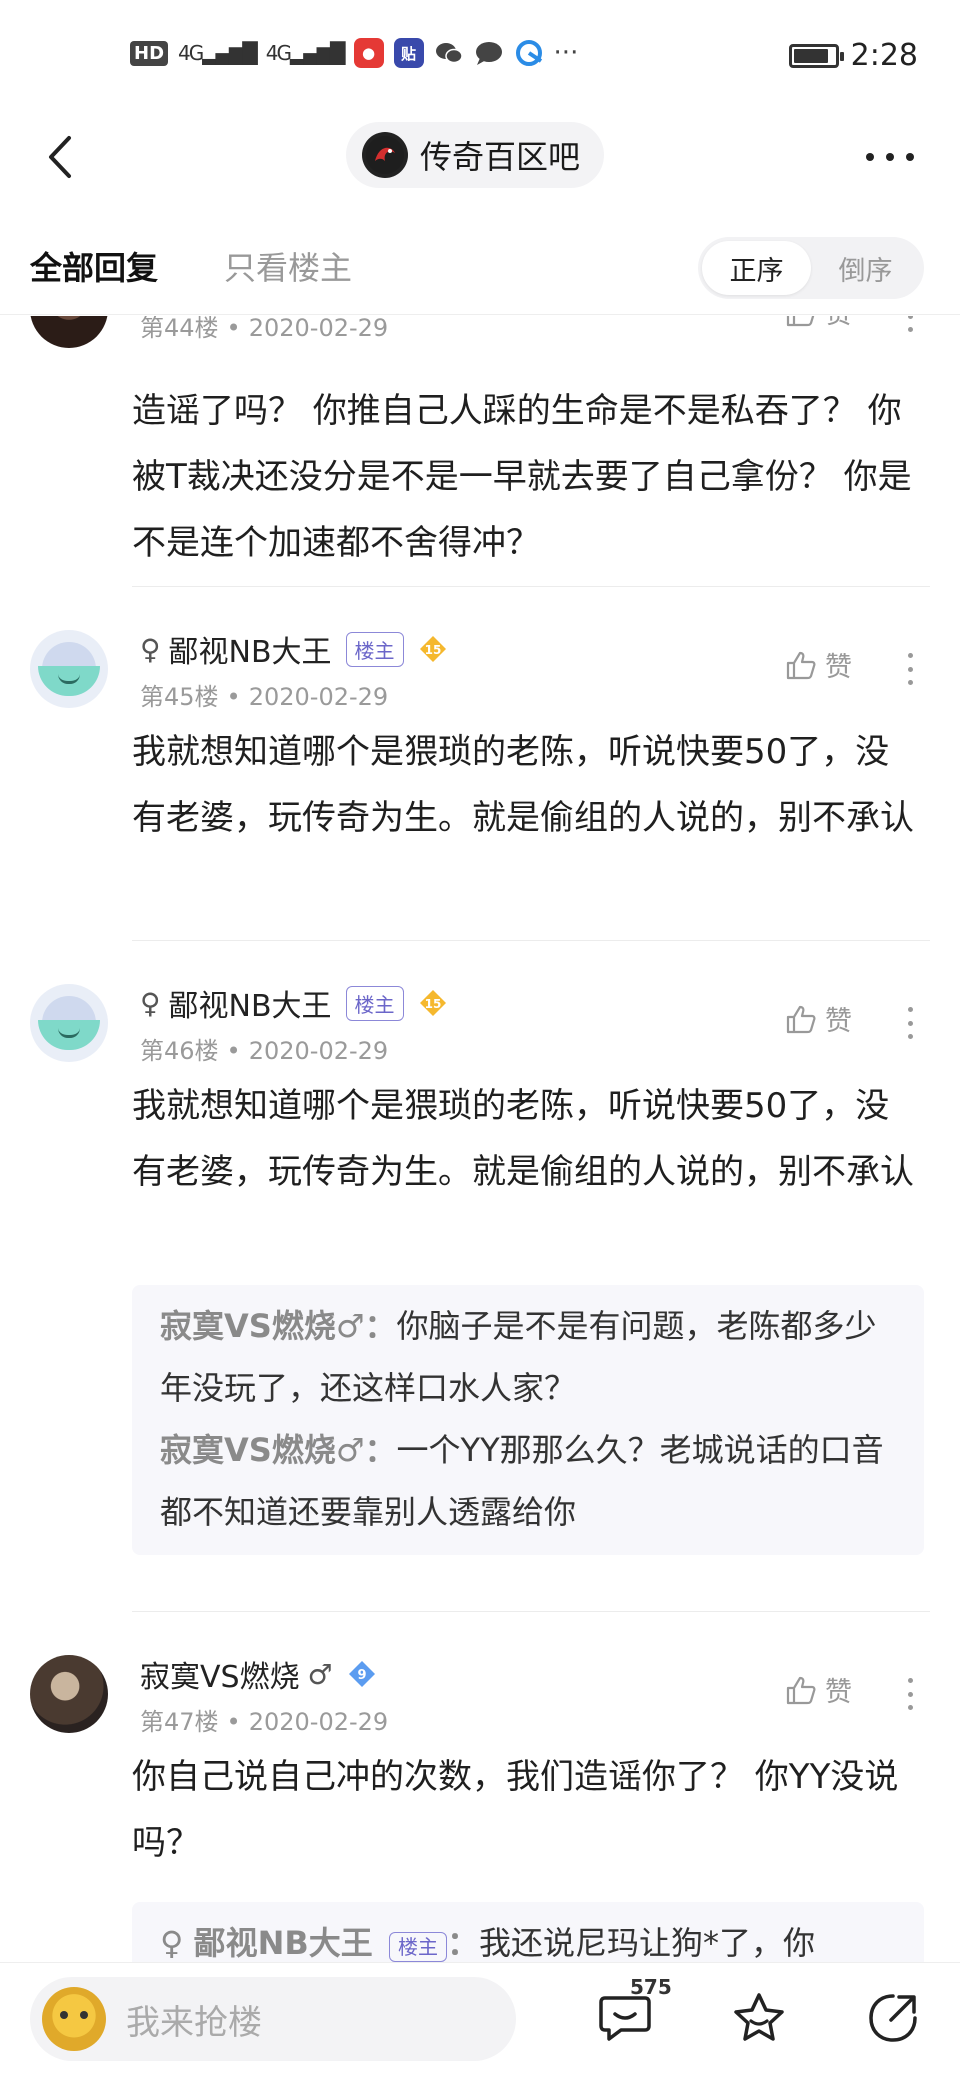 The image size is (960, 2080). Describe the element at coordinates (500, 157) in the screenshot. I see `forum-name: 传奇百区吧` at that location.